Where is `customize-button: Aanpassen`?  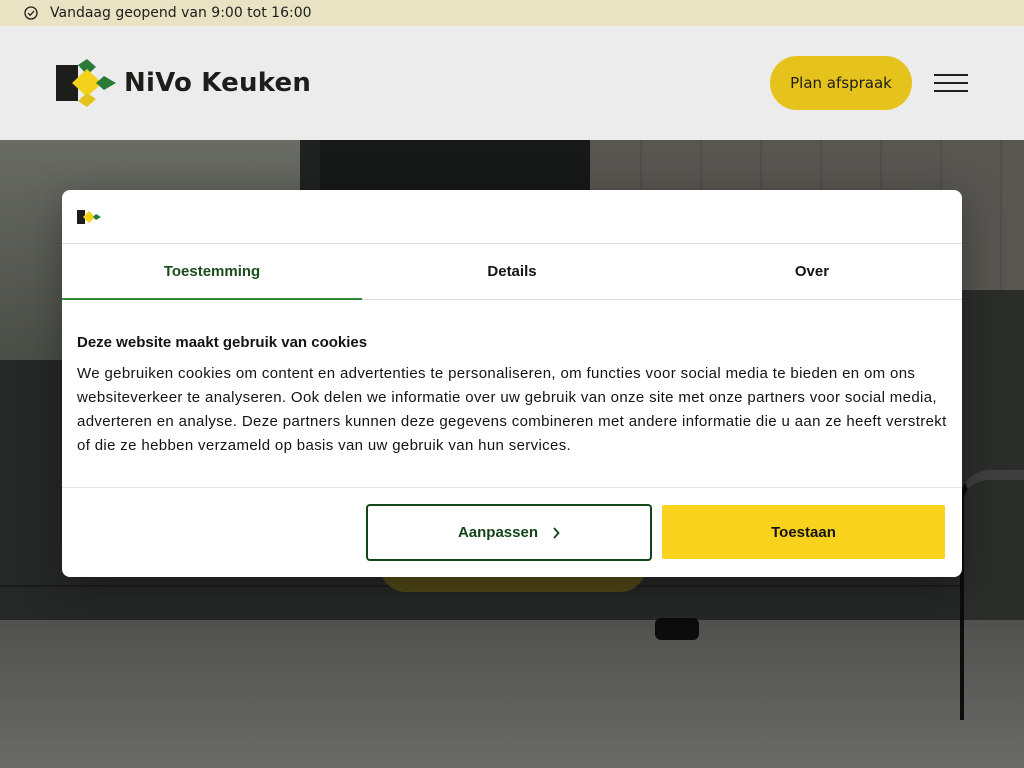 customize-button: Aanpassen is located at coordinates (509, 532).